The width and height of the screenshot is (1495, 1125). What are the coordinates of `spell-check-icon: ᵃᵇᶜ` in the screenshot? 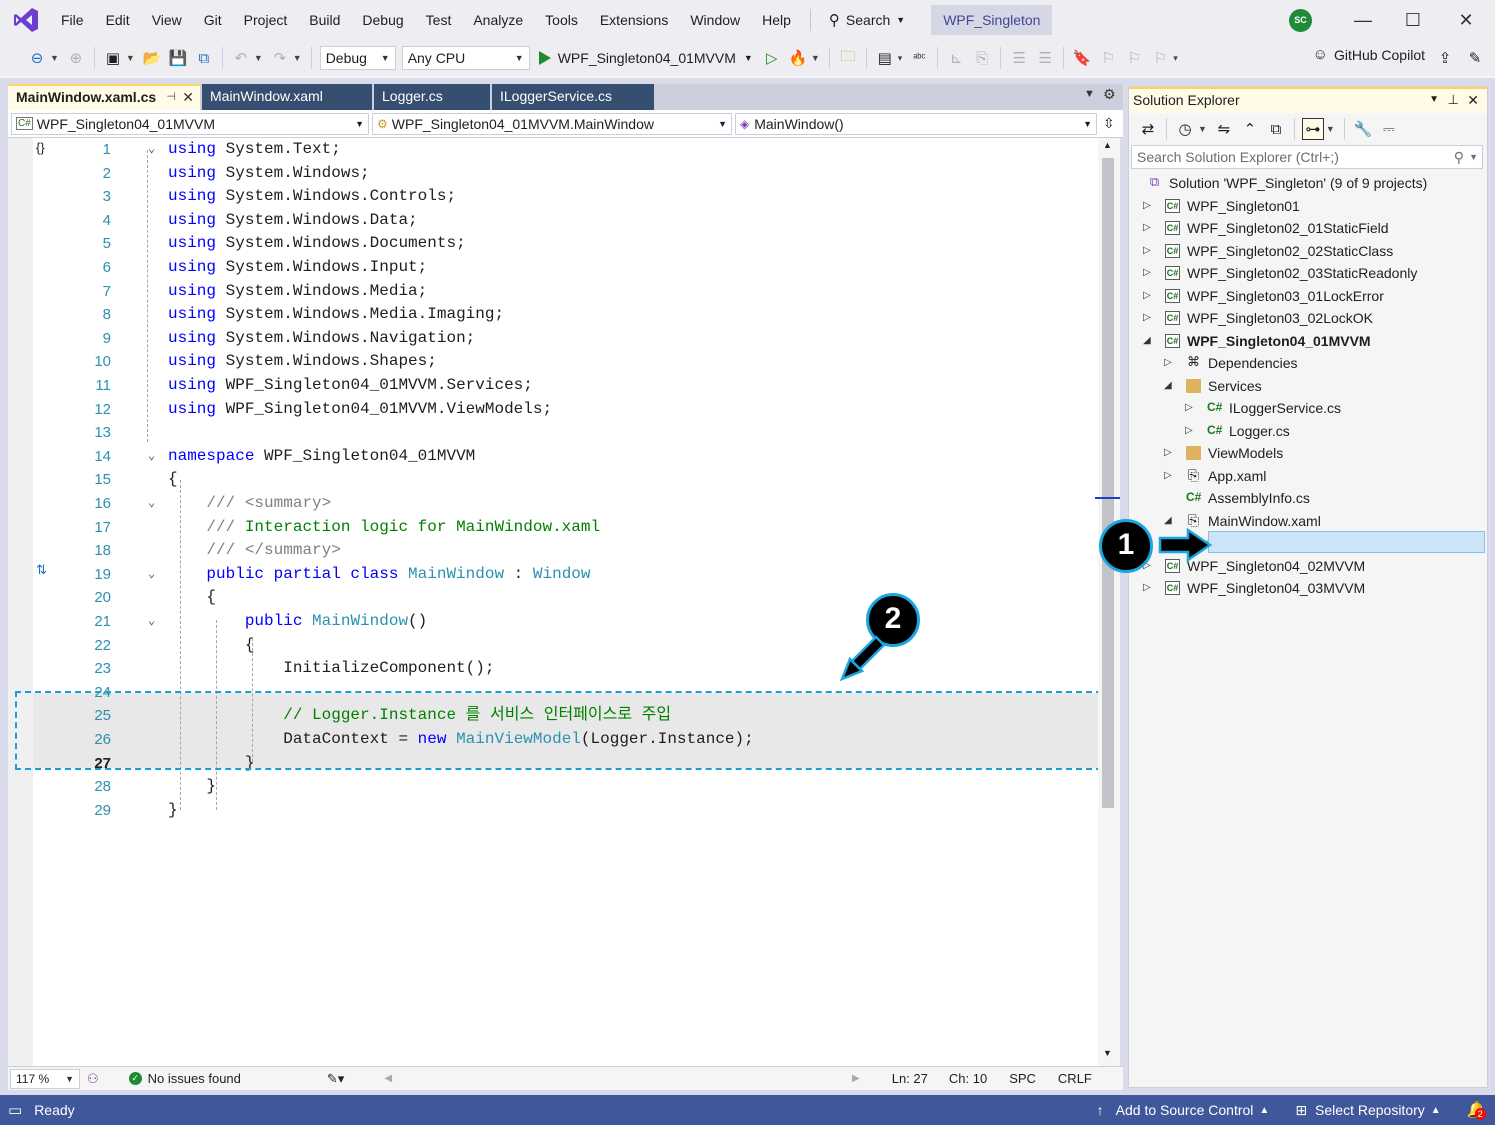 It's located at (919, 58).